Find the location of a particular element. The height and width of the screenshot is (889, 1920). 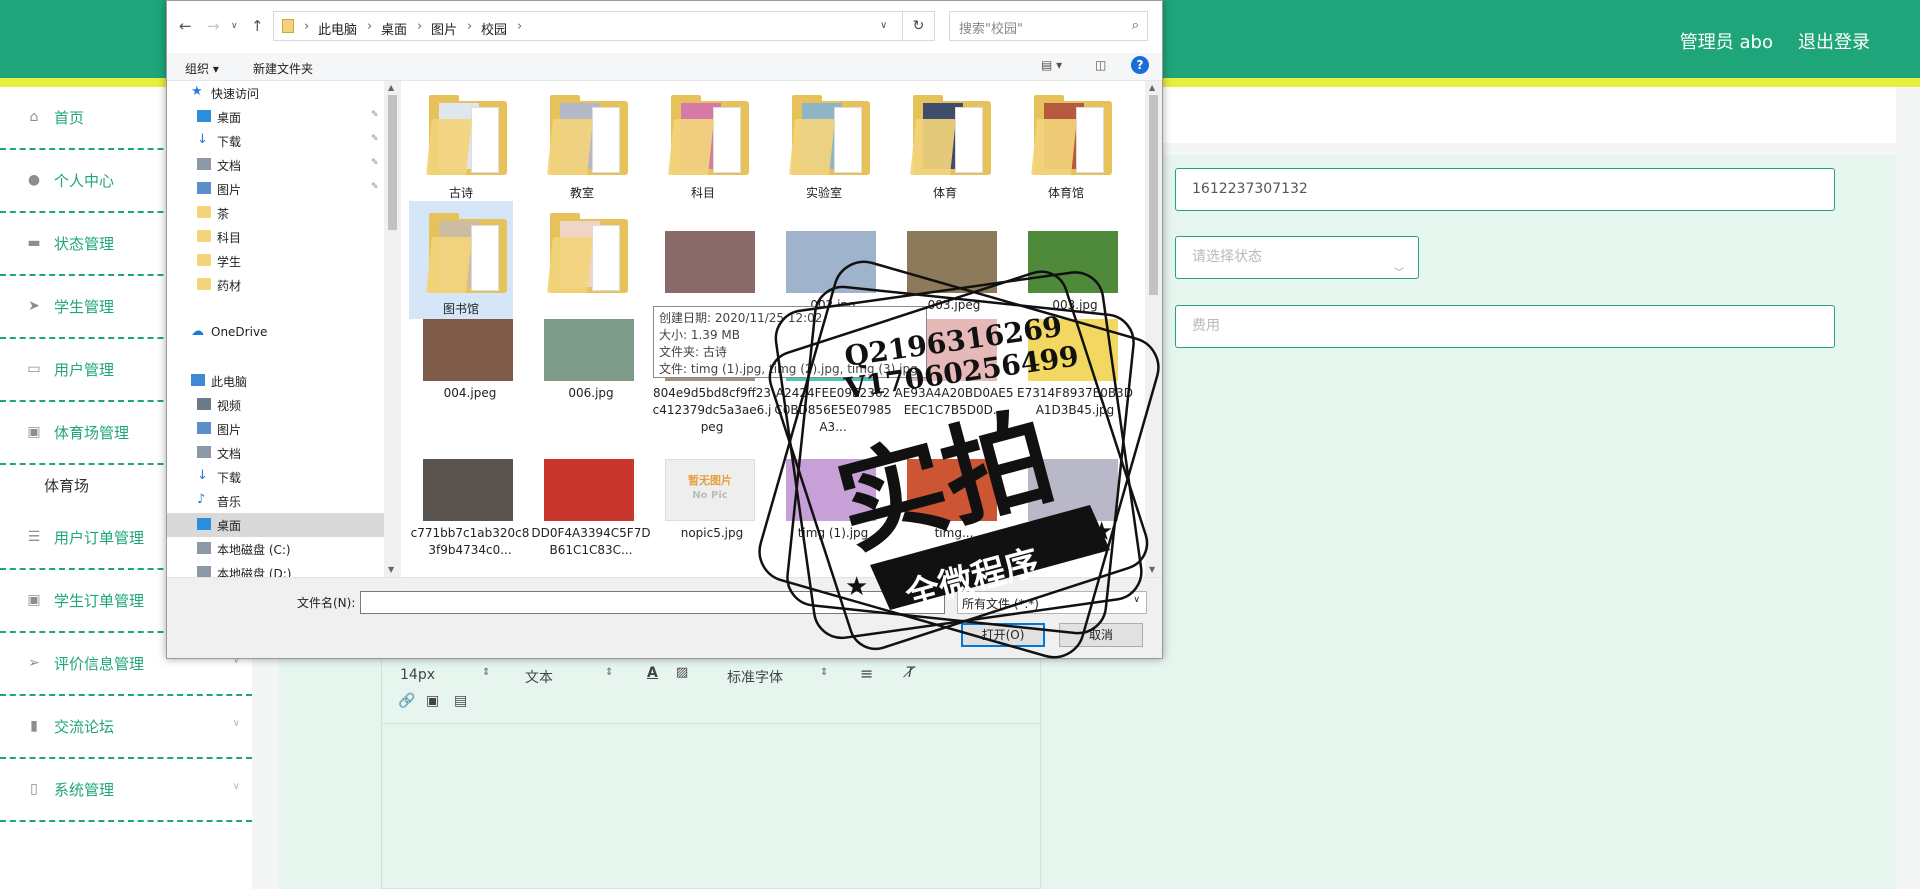

back-arrow-icon: ← is located at coordinates (185, 26).